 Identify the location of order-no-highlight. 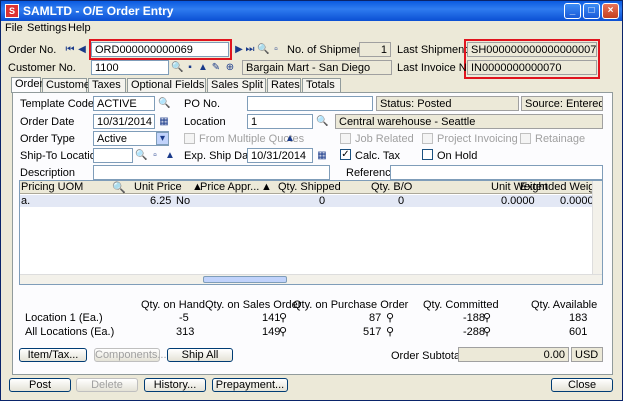
(160, 49).